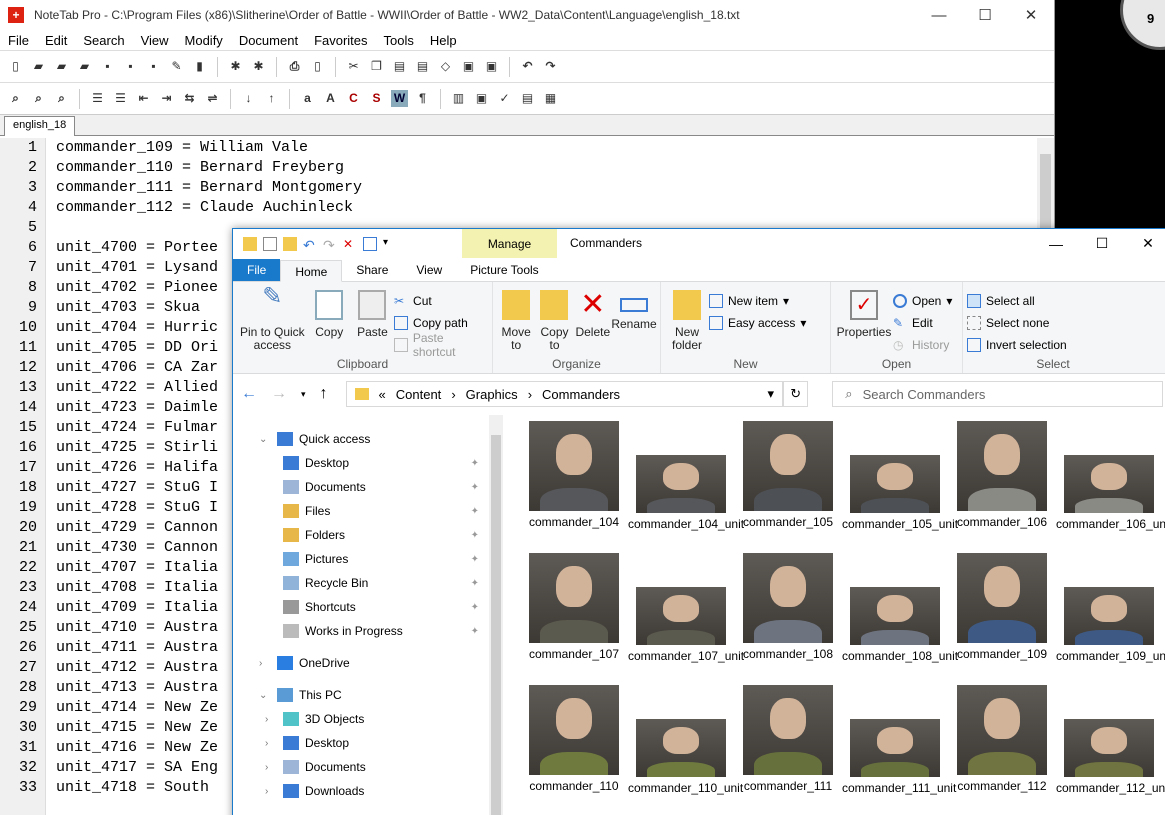  I want to click on case-upper-icon: A, so click(330, 98).